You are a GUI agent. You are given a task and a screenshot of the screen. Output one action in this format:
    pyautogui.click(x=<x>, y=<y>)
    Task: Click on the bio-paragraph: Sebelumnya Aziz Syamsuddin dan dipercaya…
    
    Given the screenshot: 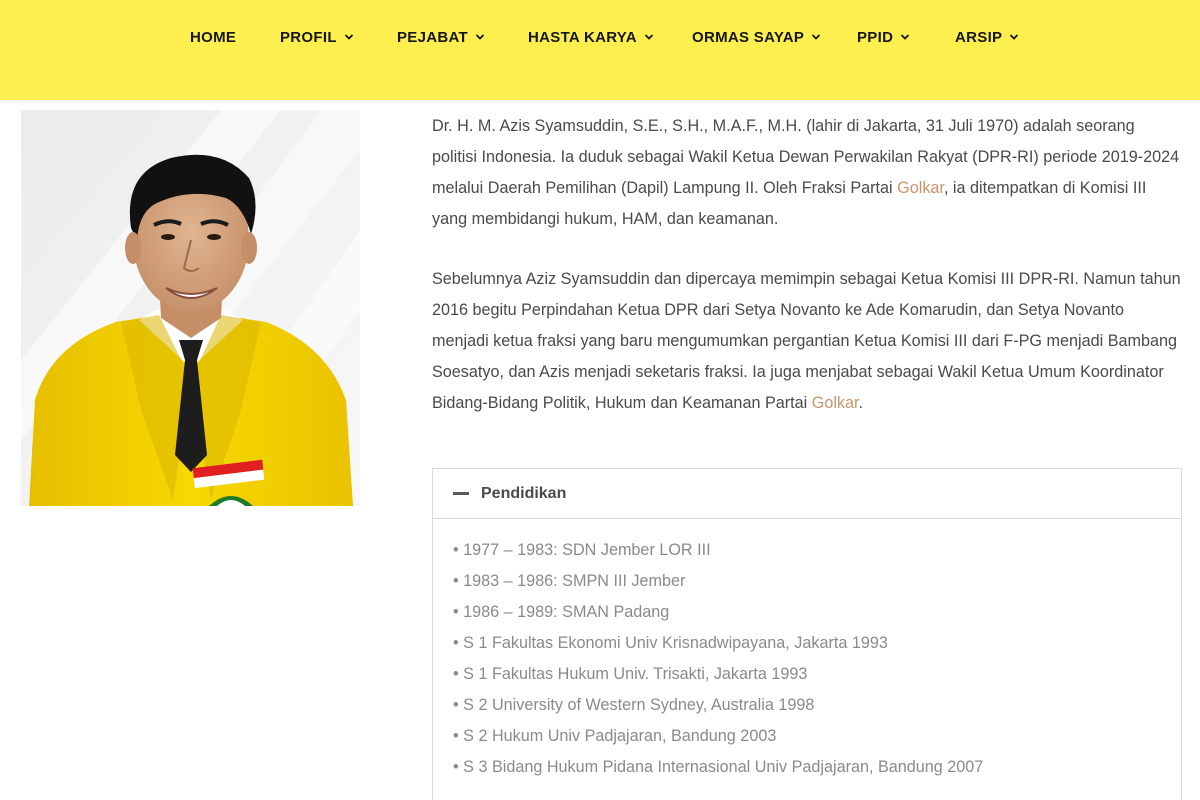 What is the action you would take?
    pyautogui.click(x=808, y=341)
    